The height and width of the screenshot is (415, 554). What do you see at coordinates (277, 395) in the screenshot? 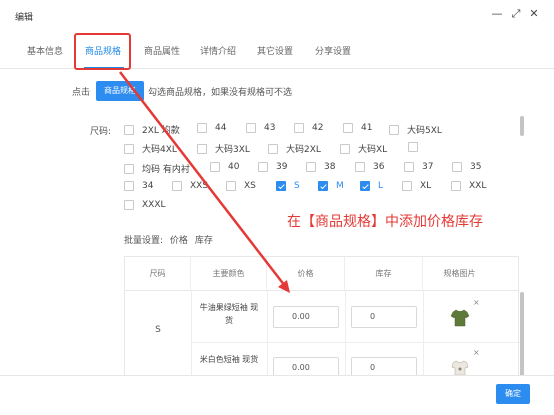
I see `dialog-footer: 确定` at bounding box center [277, 395].